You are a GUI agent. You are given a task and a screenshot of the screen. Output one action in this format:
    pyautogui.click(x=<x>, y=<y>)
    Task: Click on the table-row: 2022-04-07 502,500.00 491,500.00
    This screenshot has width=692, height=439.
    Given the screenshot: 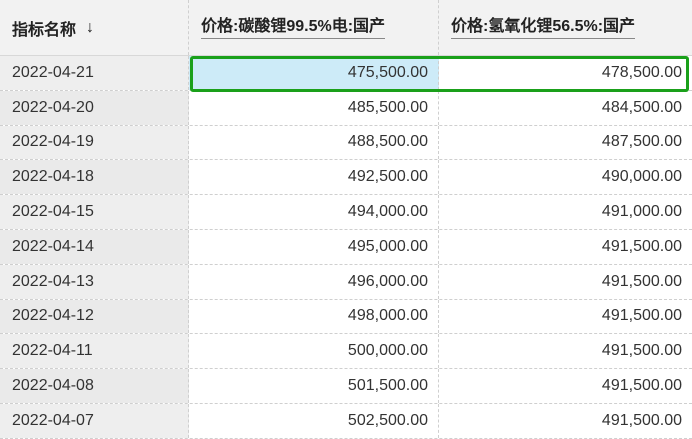 What is the action you would take?
    pyautogui.click(x=346, y=421)
    